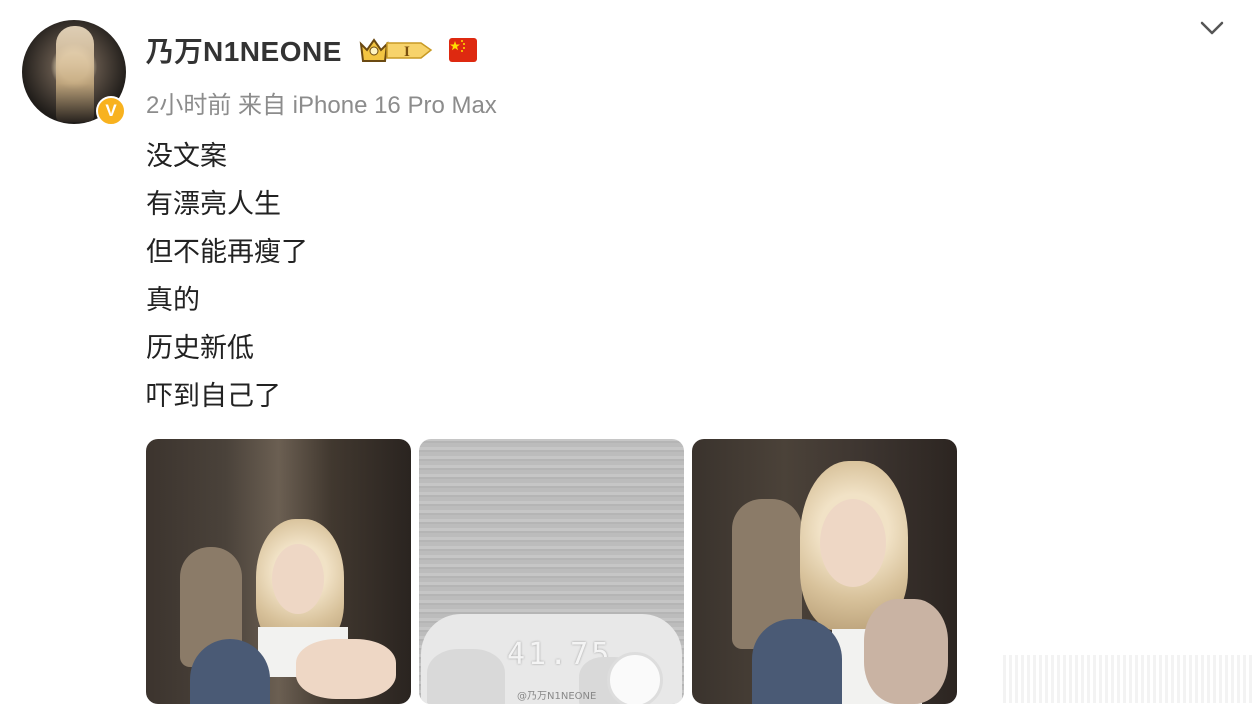 The width and height of the screenshot is (1252, 714). Describe the element at coordinates (186, 156) in the screenshot. I see `post-text-line: 没文案` at that location.